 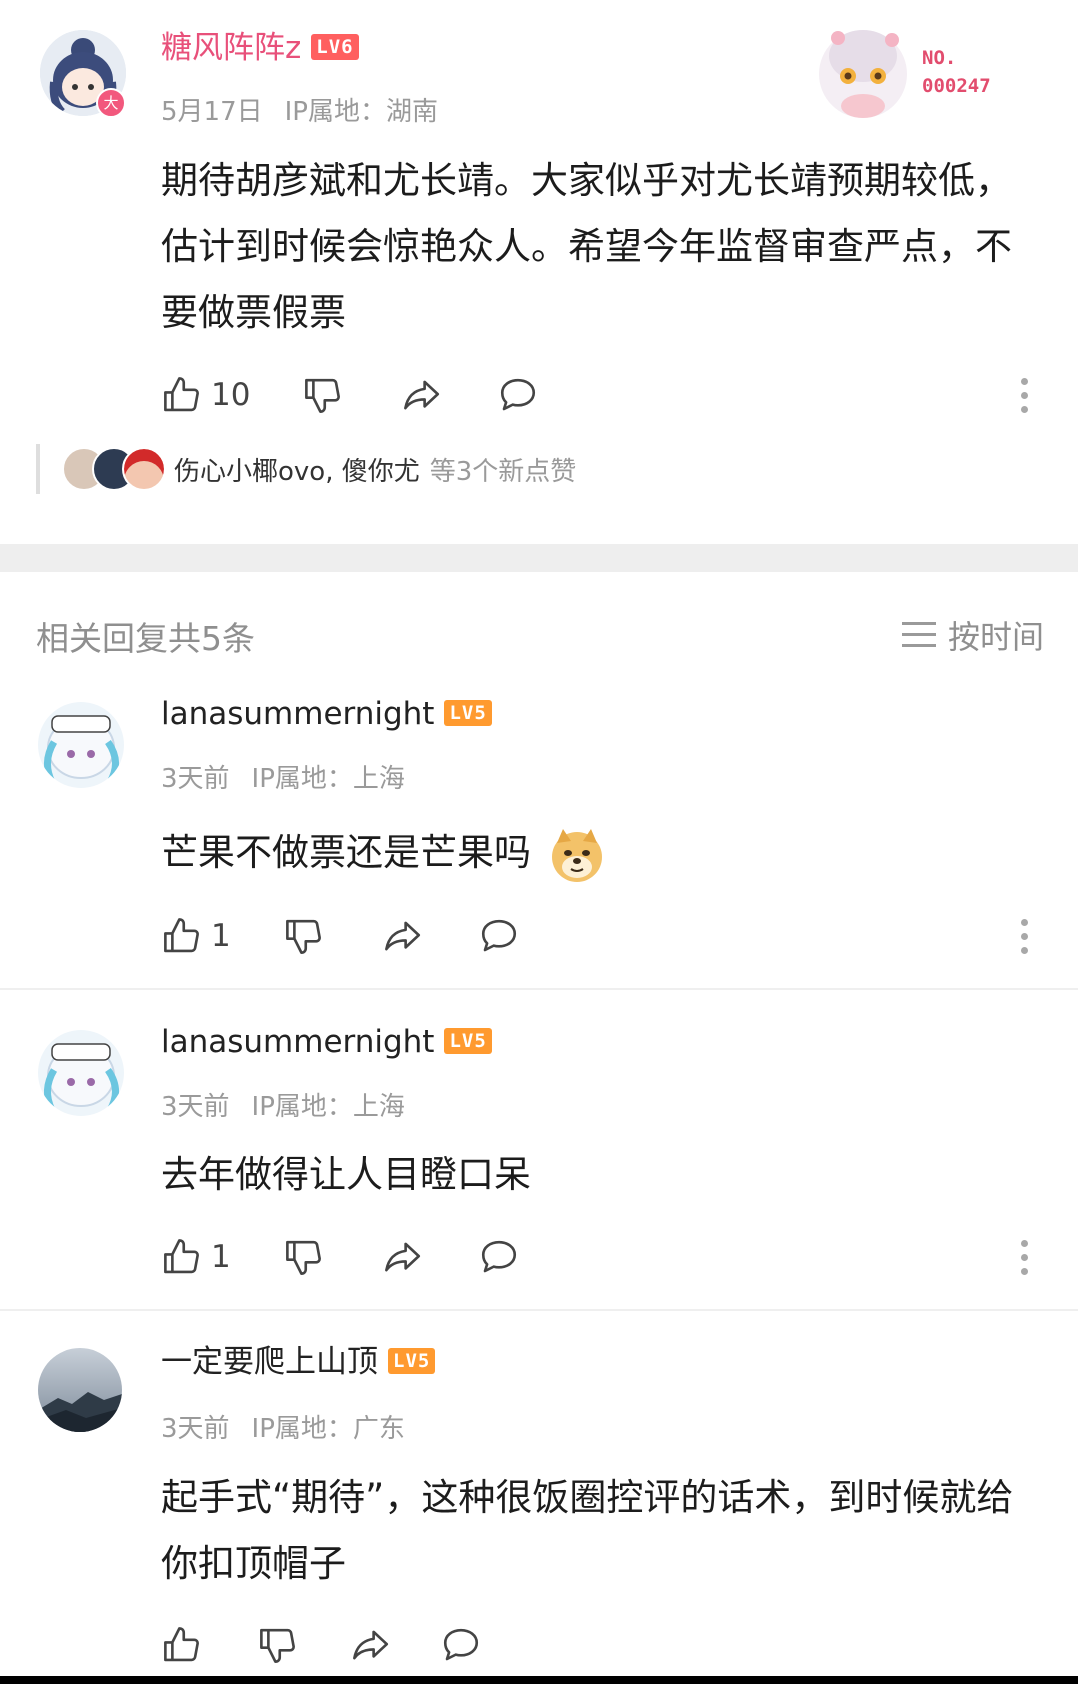 I want to click on level-badge: LV6, so click(x=335, y=46).